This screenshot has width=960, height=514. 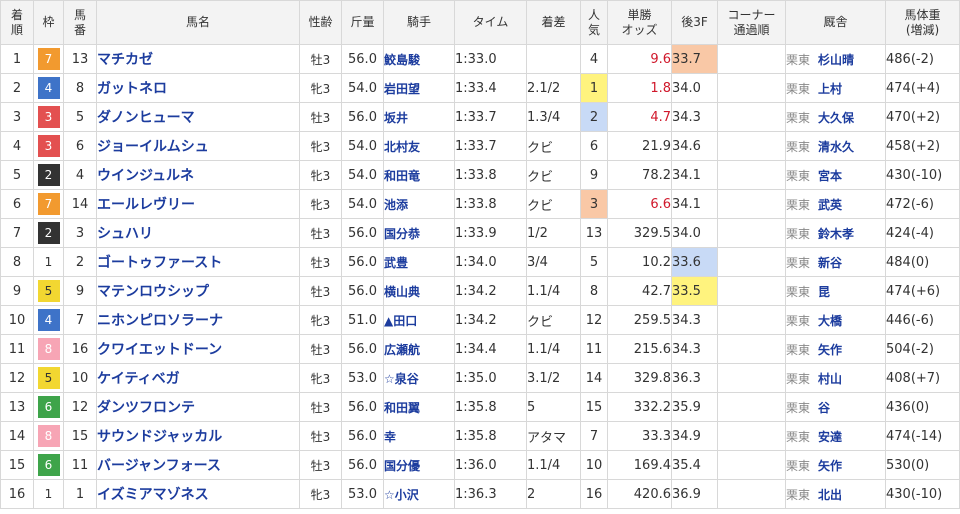 I want to click on horse-name-link: イズミアマゾネス, so click(x=153, y=495).